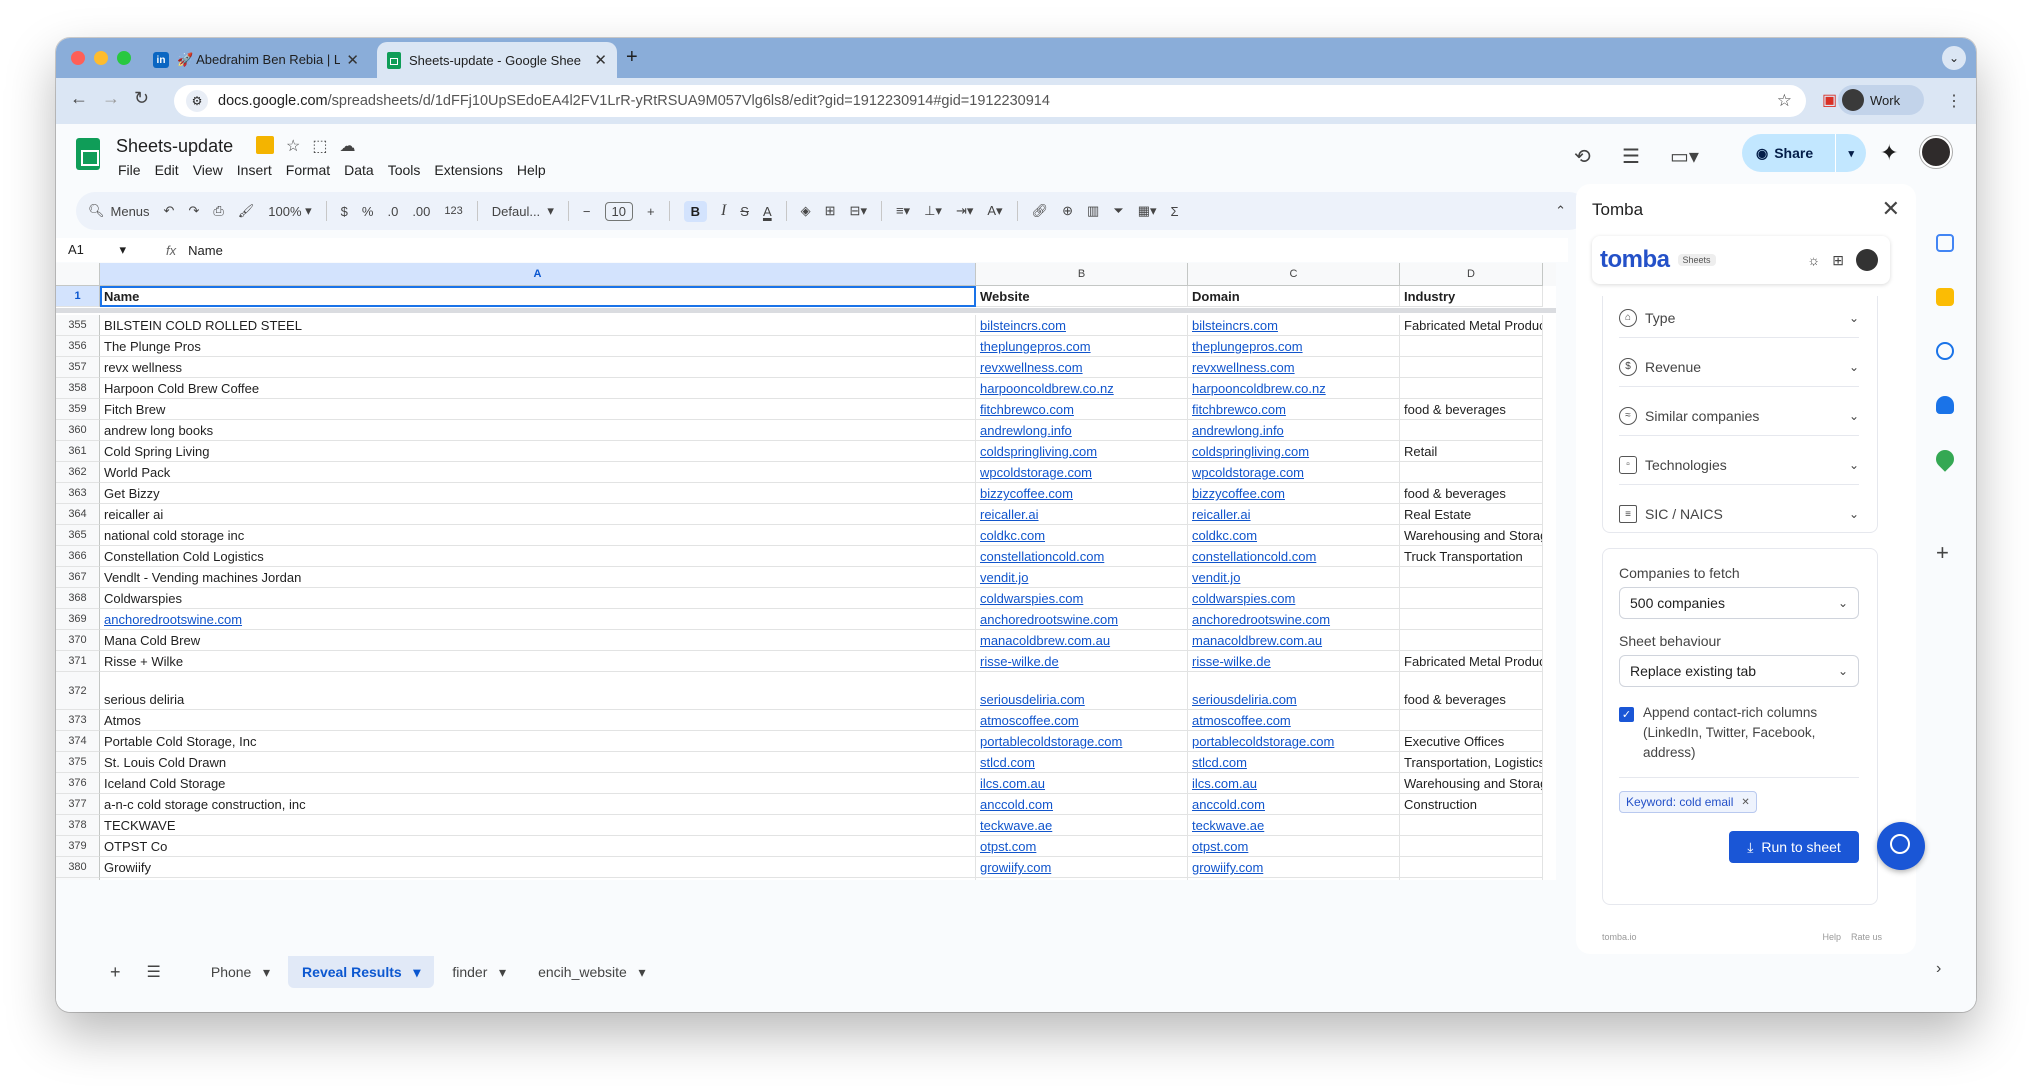 Image resolution: width=2032 pixels, height=1086 pixels. Describe the element at coordinates (1228, 804) in the screenshot. I see `cell-link: anccold.com` at that location.